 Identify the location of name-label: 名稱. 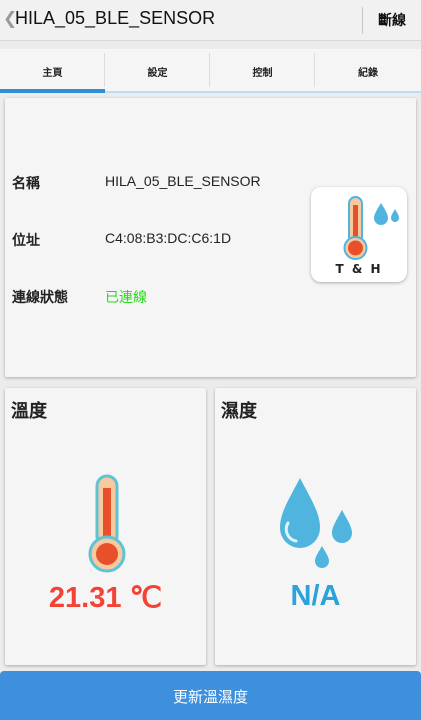
(26, 184).